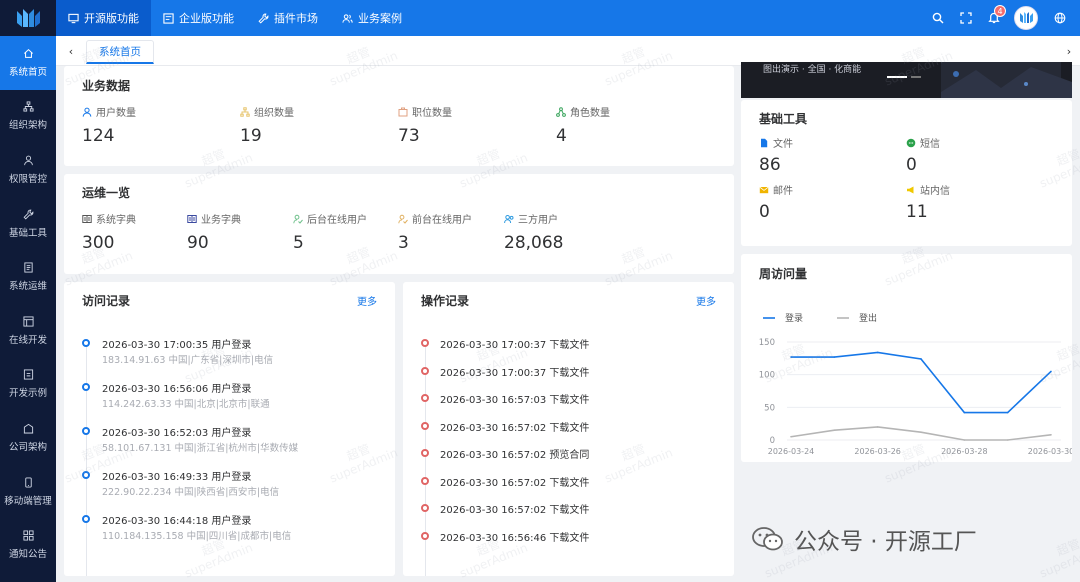 The width and height of the screenshot is (1080, 582). I want to click on avatar, so click(1026, 18).